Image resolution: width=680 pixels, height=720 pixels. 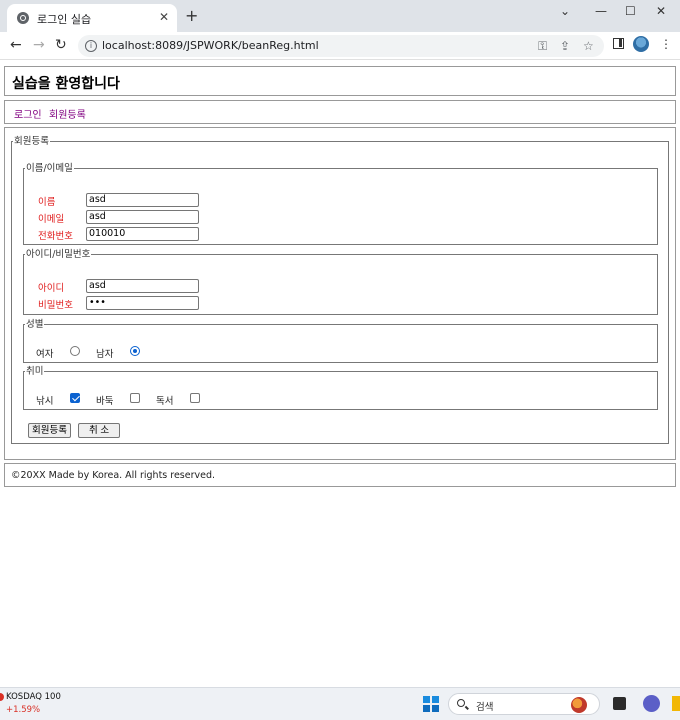 What do you see at coordinates (340, 341) in the screenshot?
I see `gender-fieldset: 성별 여자 남자` at bounding box center [340, 341].